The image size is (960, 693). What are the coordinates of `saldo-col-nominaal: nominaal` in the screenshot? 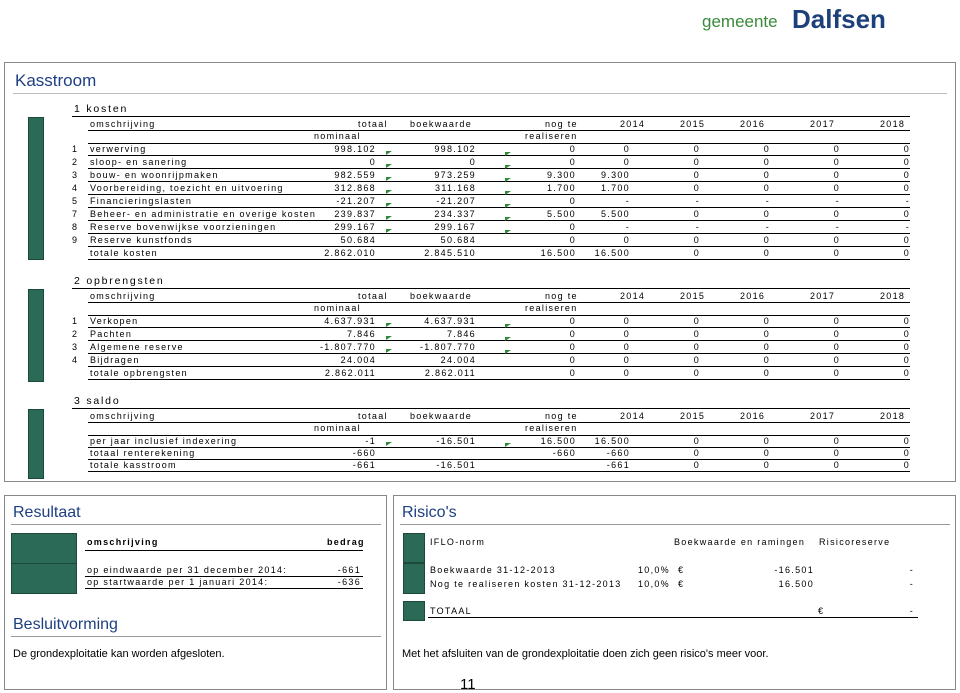 It's located at (337, 428).